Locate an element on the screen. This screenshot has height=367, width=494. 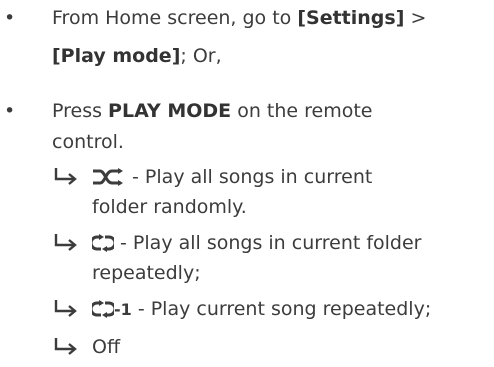
repeat-one-icon-label: -1 is located at coordinates (123, 309).